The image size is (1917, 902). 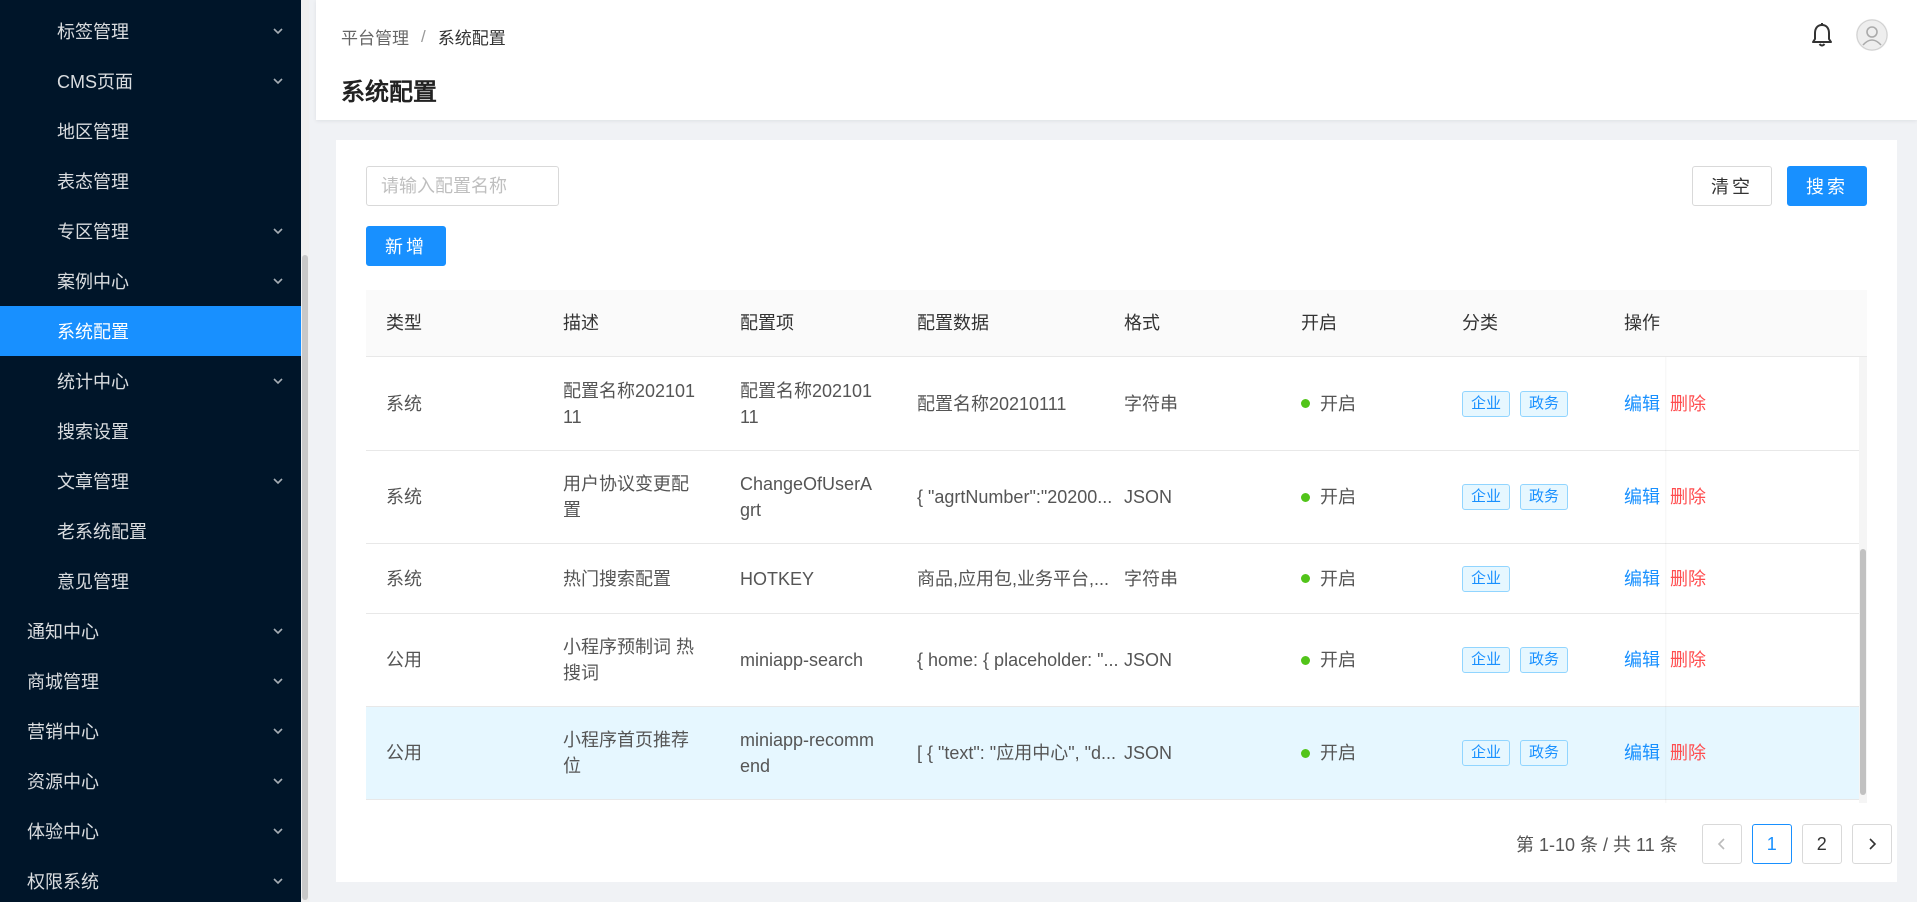 I want to click on cell-desc-text: 热门搜索配置, so click(x=617, y=578).